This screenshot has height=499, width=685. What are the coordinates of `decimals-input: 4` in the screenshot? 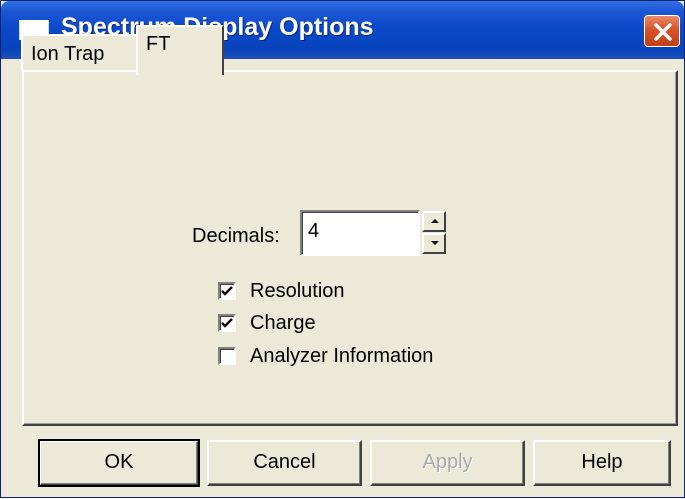 It's located at (360, 233).